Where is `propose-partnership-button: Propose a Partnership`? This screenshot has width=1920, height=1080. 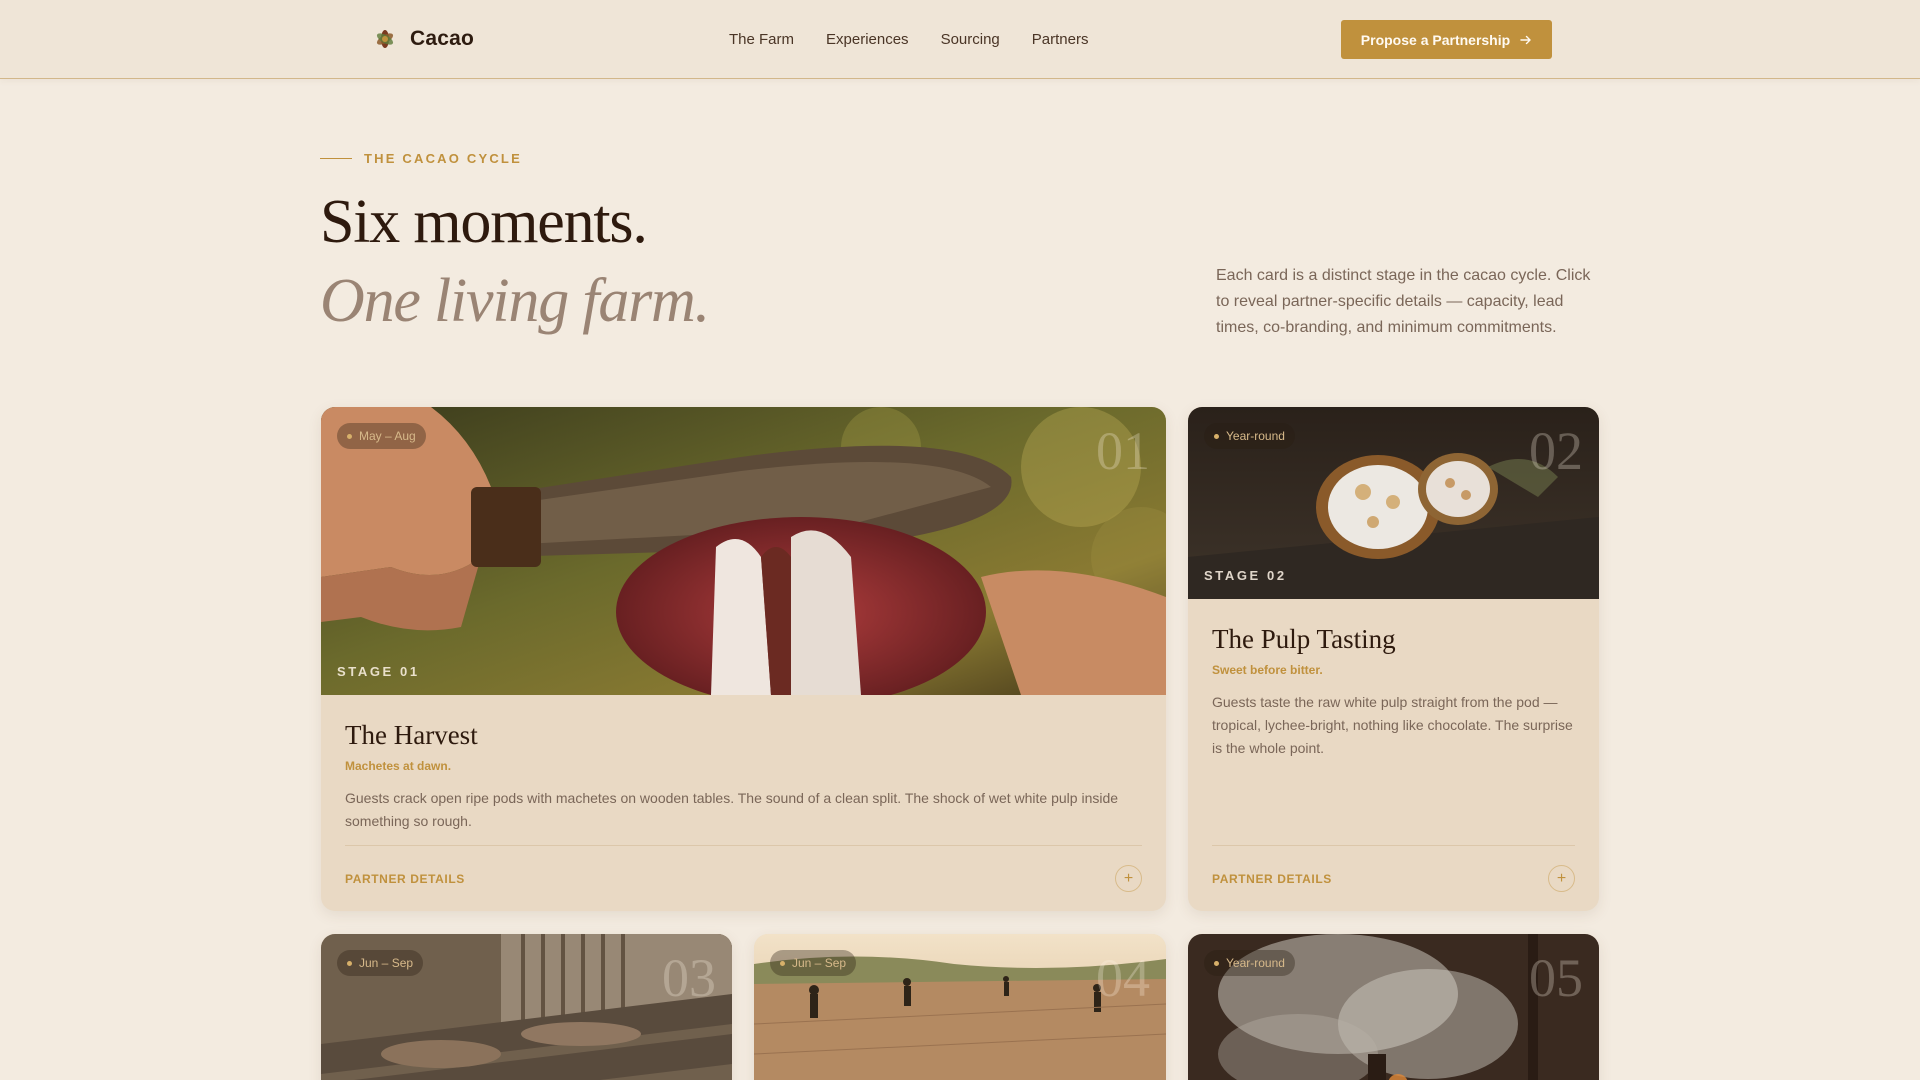
propose-partnership-button: Propose a Partnership is located at coordinates (1446, 39).